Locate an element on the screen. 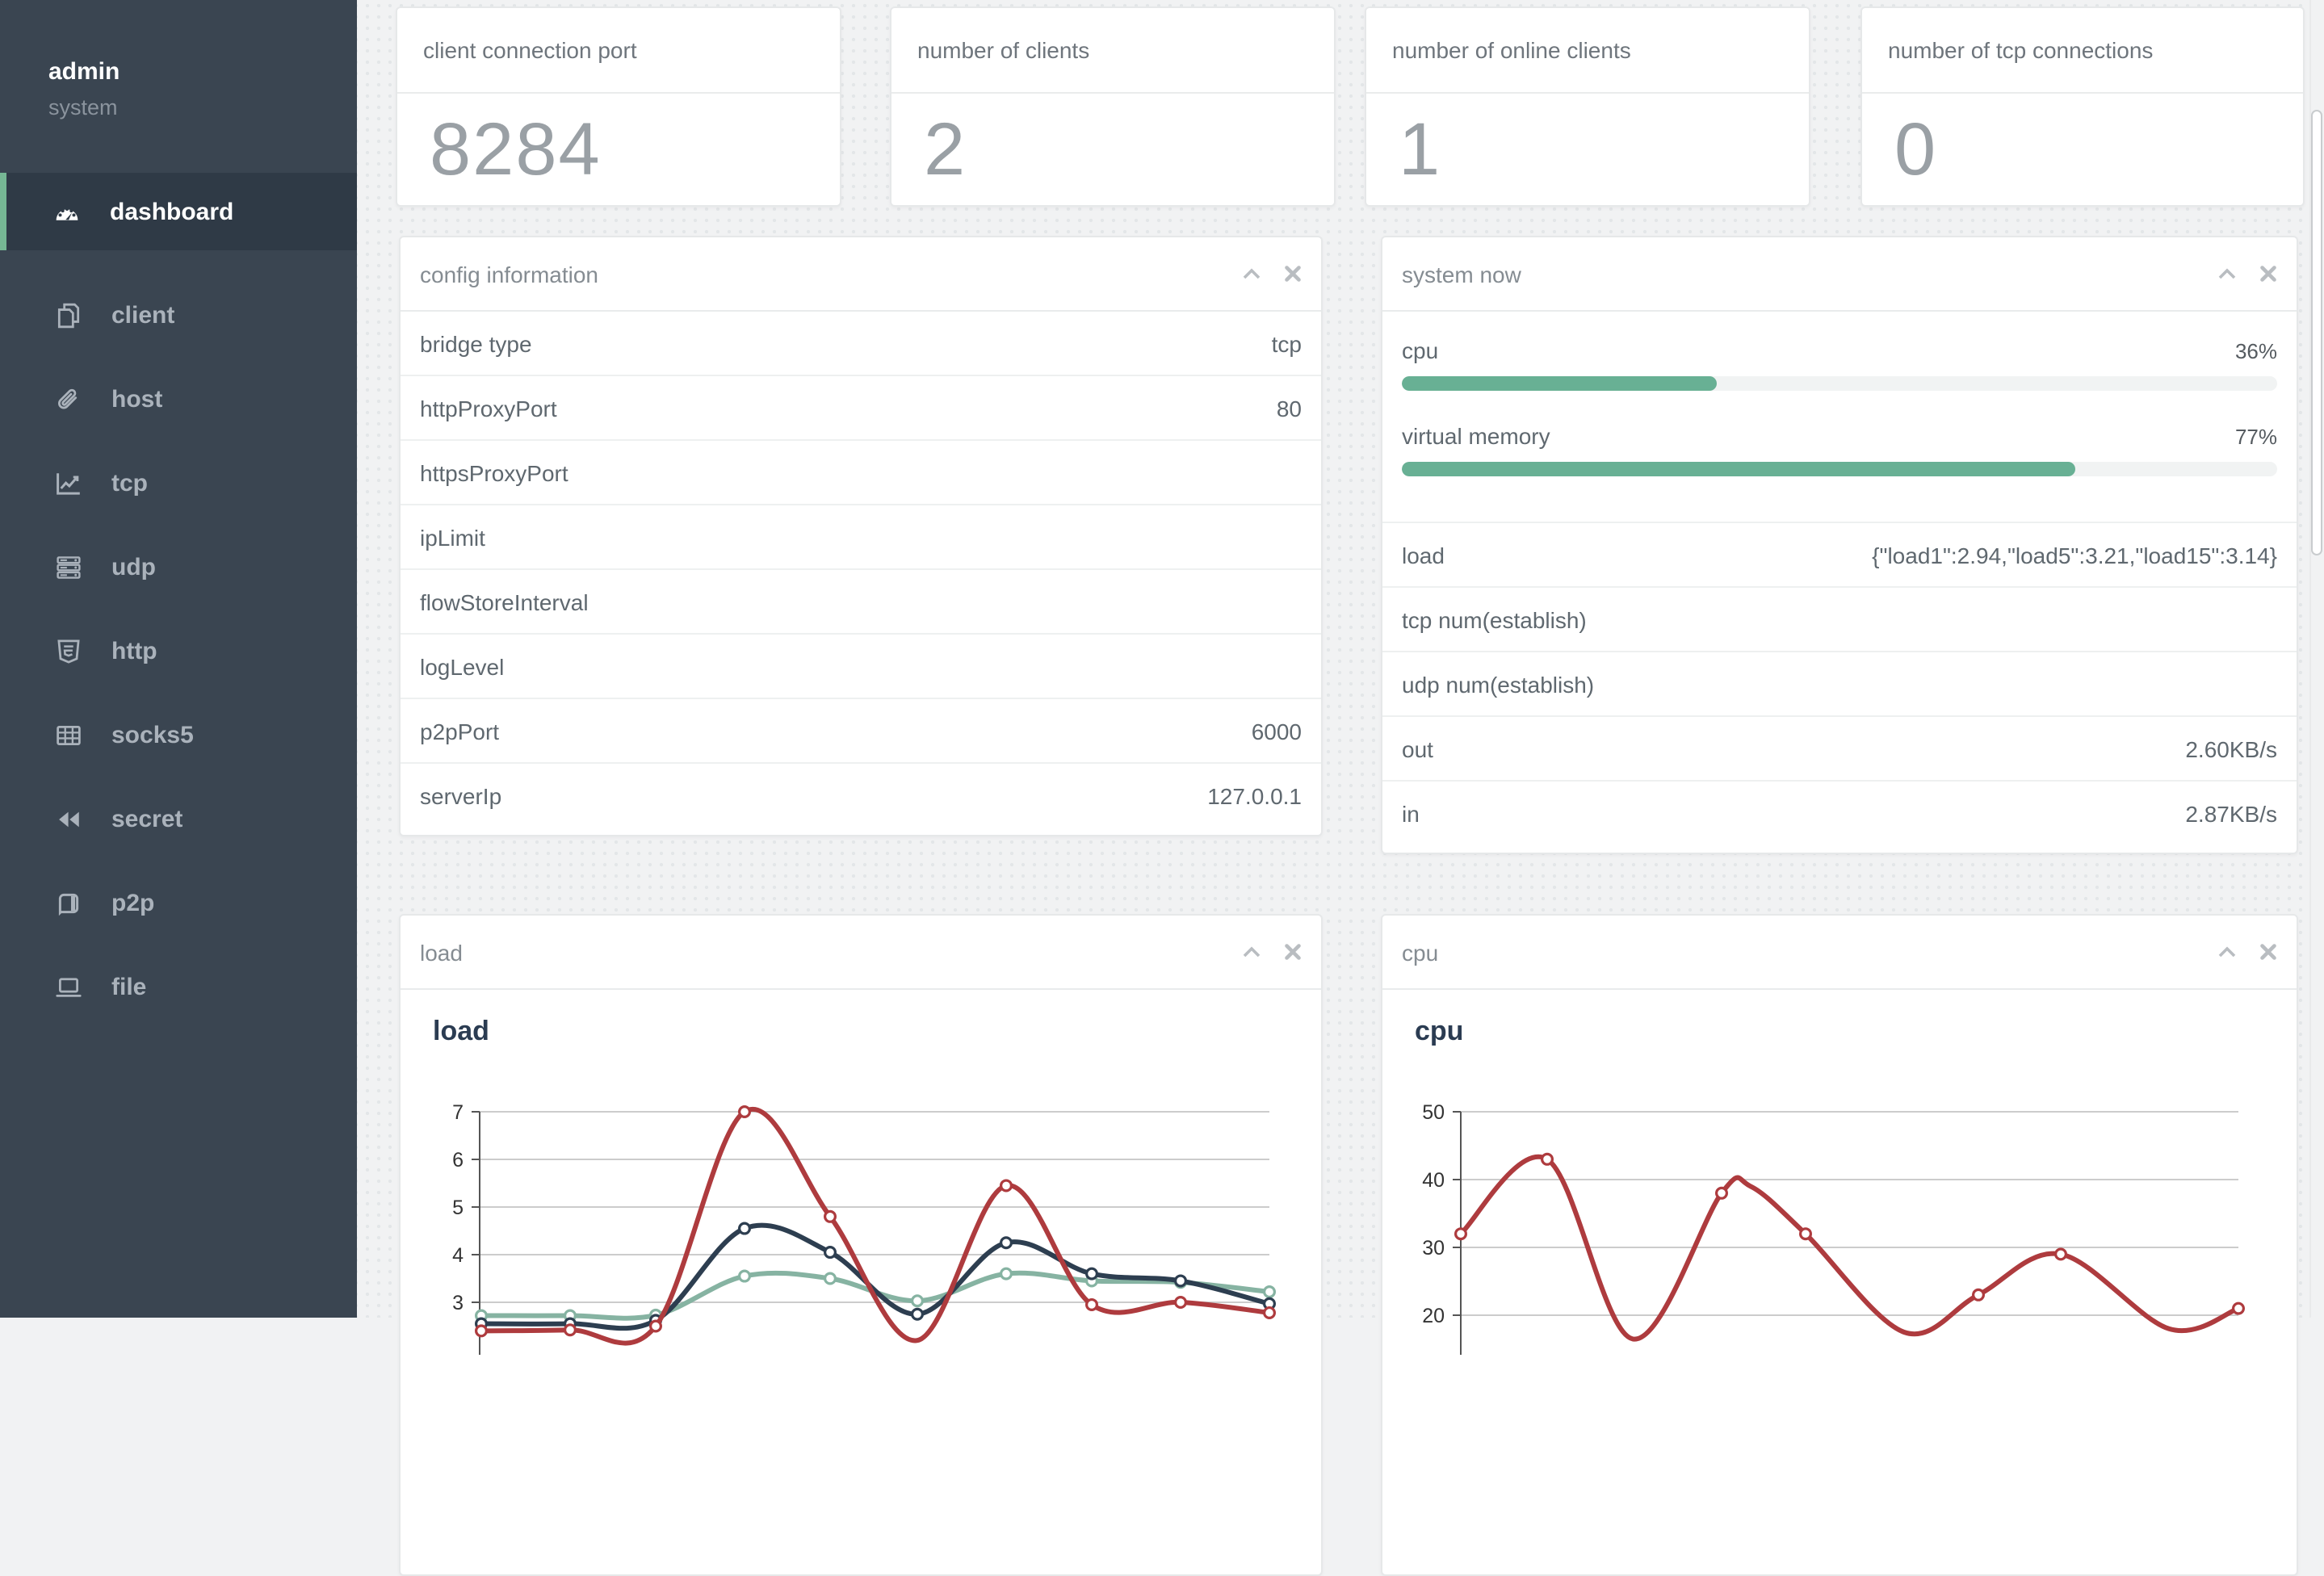 The height and width of the screenshot is (1576, 2324). sidebar-item-dashboard: dashboard is located at coordinates (178, 211).